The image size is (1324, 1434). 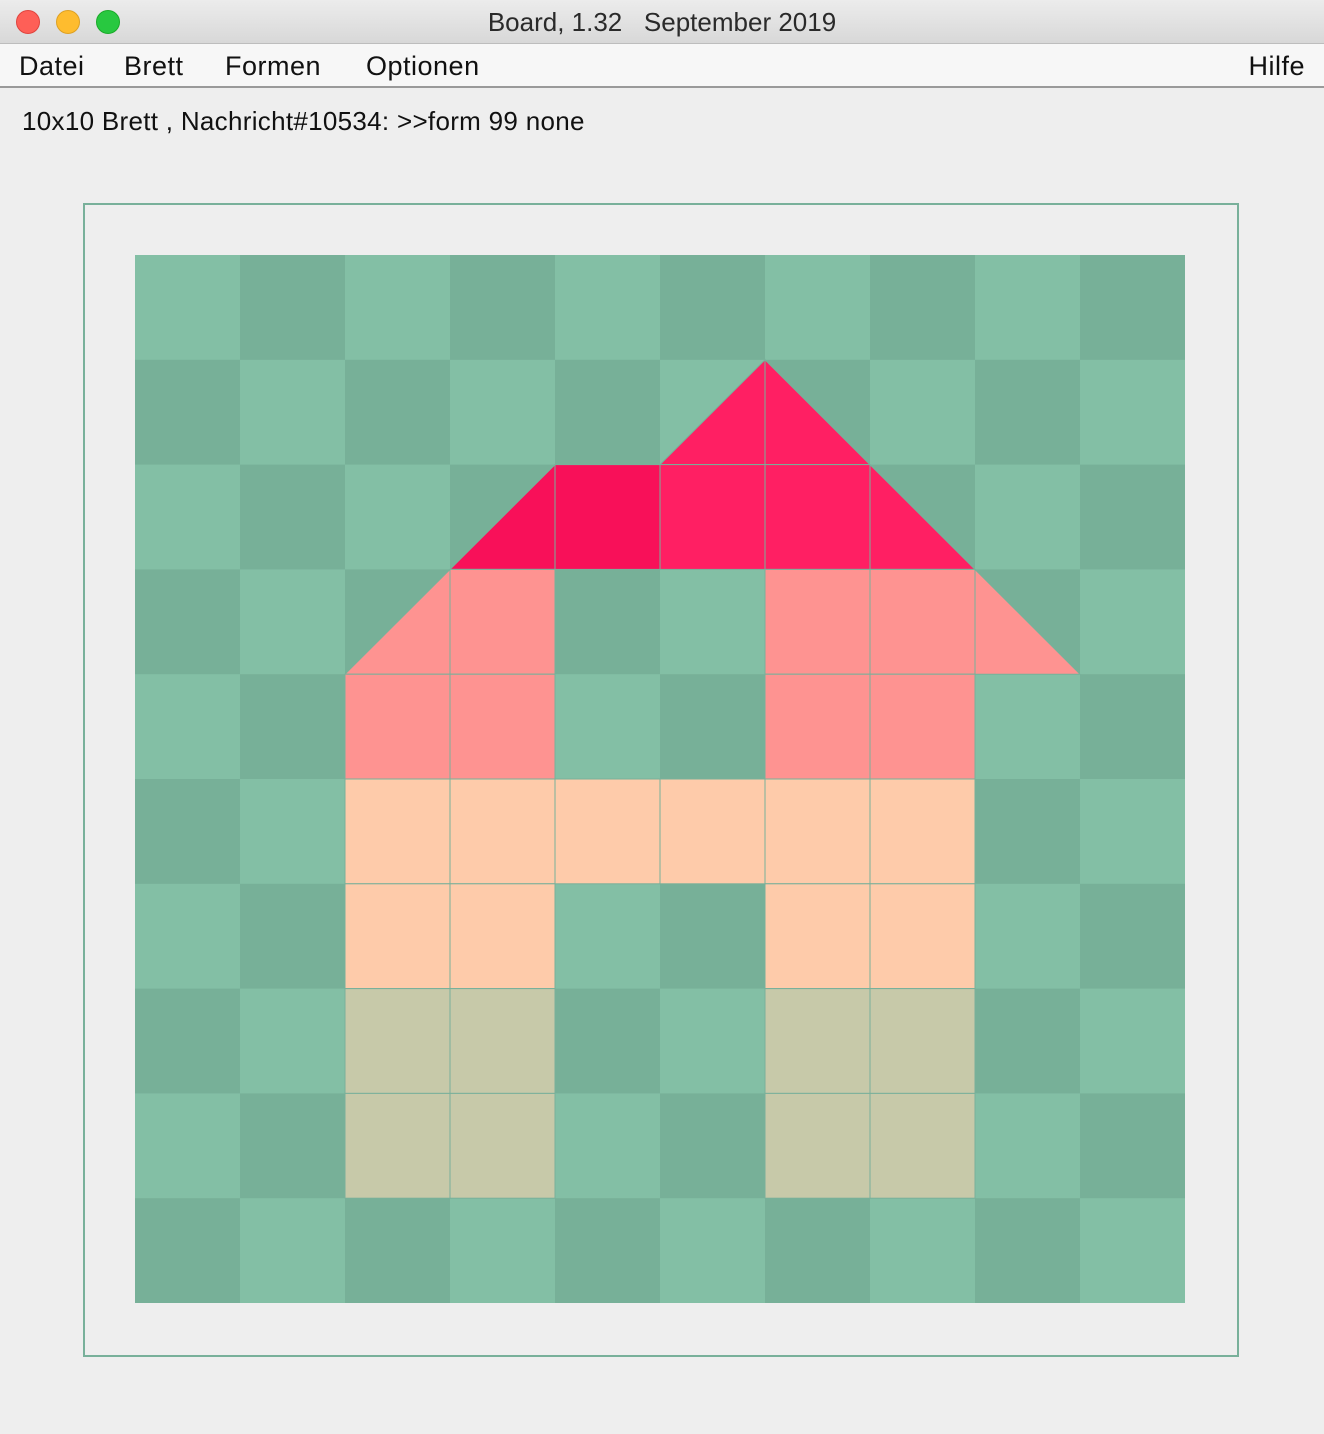 I want to click on board-cell-r1-c9, so click(x=1132, y=412).